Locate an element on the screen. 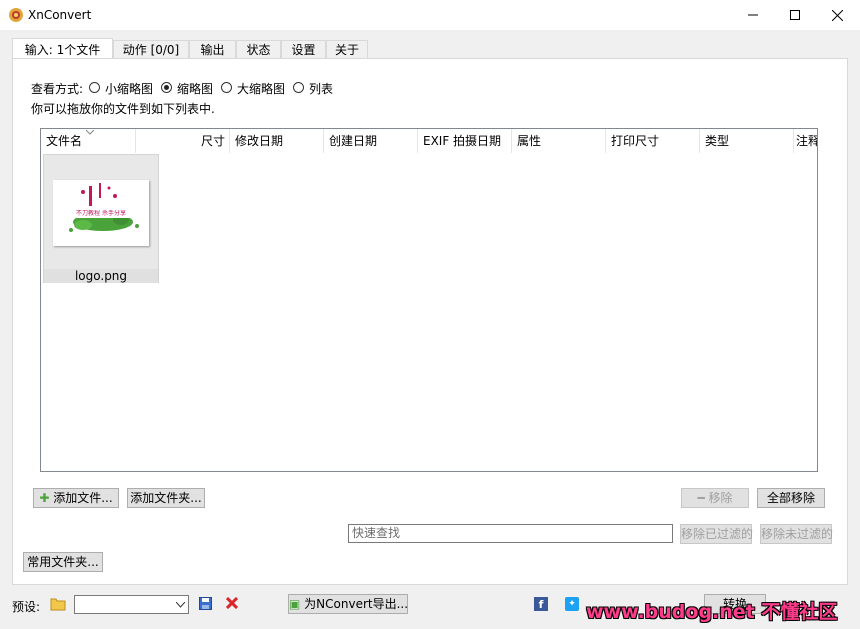  watermark-text: www.budog.net 不懂社区 is located at coordinates (712, 612).